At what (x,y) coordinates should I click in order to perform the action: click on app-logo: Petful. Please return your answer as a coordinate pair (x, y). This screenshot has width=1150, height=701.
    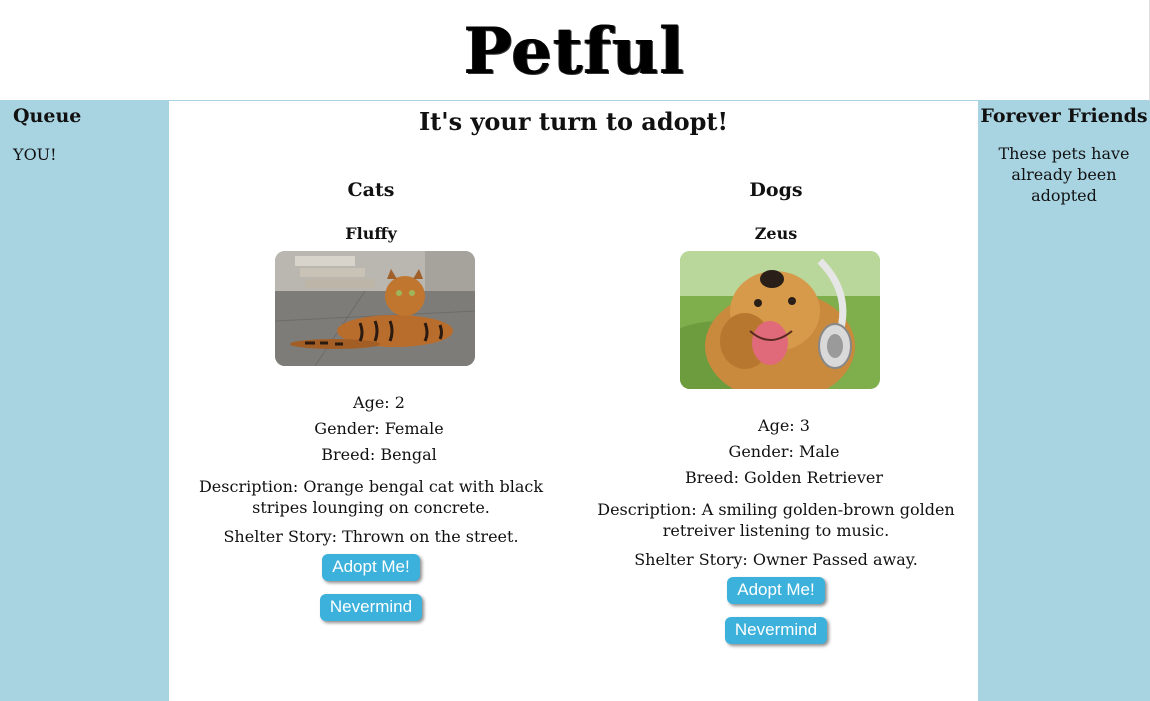
    Looking at the image, I should click on (574, 51).